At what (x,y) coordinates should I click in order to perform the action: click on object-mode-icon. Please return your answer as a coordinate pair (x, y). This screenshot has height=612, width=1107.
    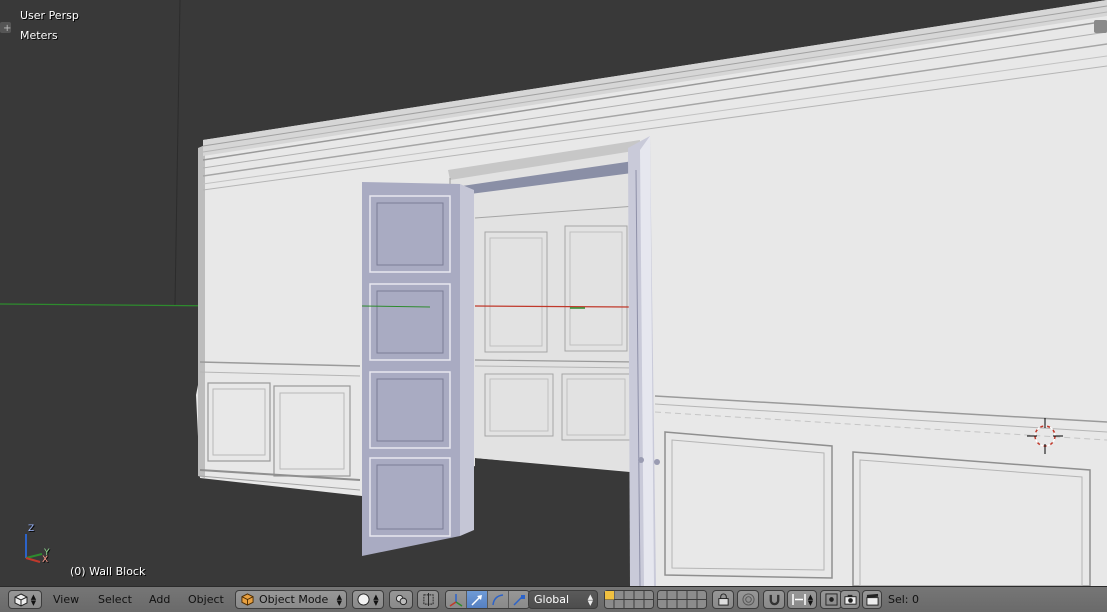
    Looking at the image, I should click on (247, 599).